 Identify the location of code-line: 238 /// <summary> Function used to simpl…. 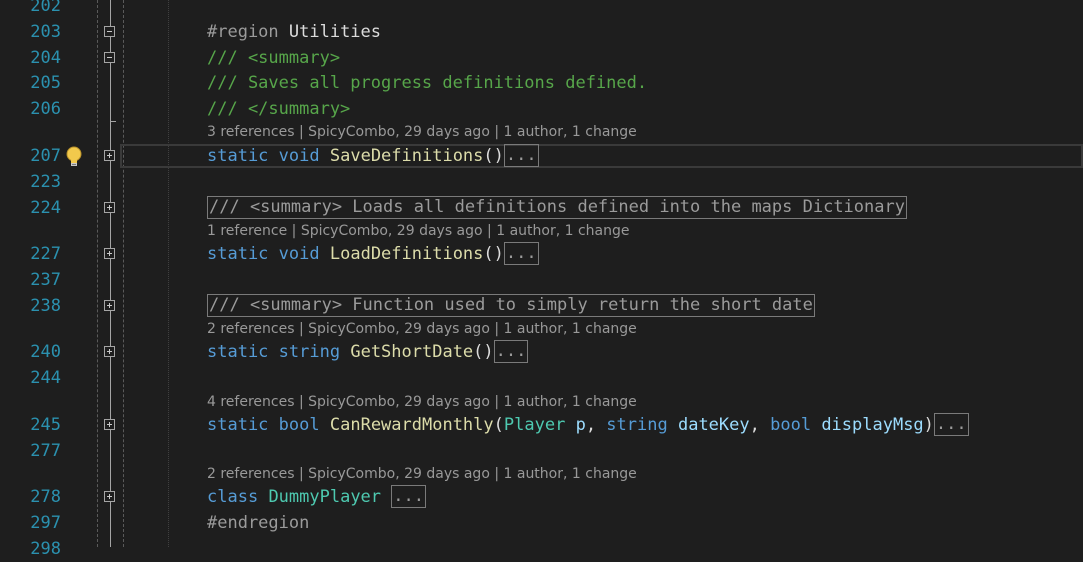
(541, 306).